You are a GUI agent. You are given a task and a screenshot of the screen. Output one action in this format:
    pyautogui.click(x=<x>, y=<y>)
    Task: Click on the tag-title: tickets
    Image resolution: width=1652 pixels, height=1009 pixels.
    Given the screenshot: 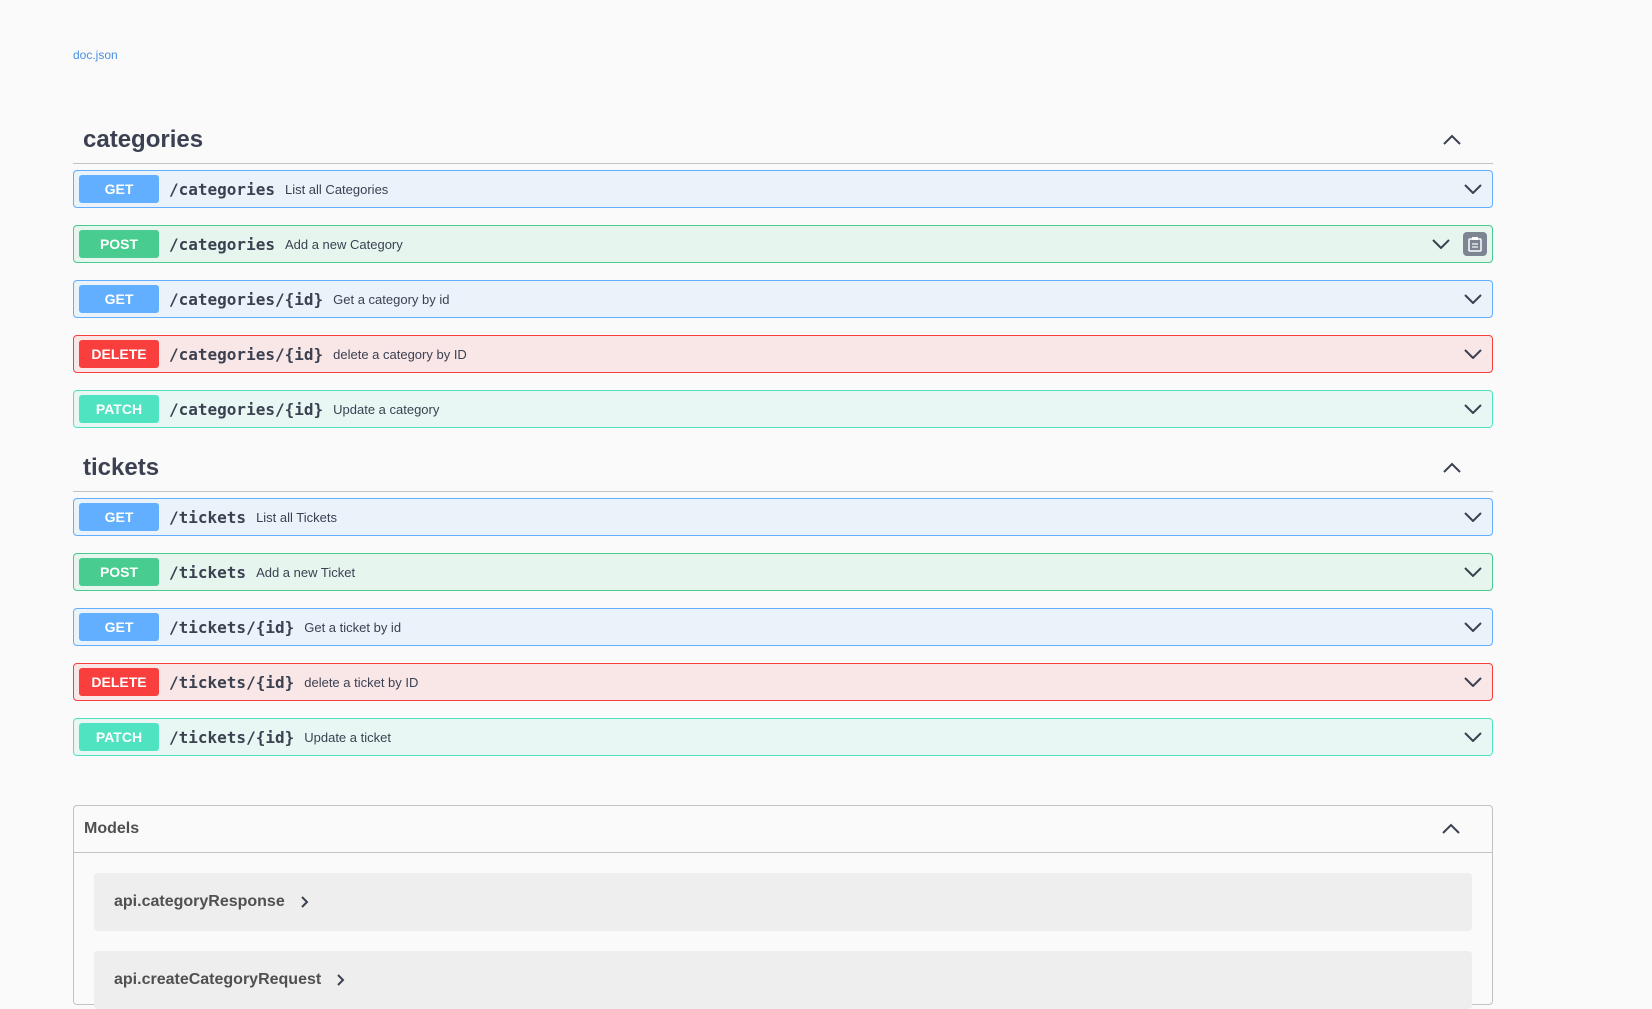 What is the action you would take?
    pyautogui.click(x=121, y=467)
    